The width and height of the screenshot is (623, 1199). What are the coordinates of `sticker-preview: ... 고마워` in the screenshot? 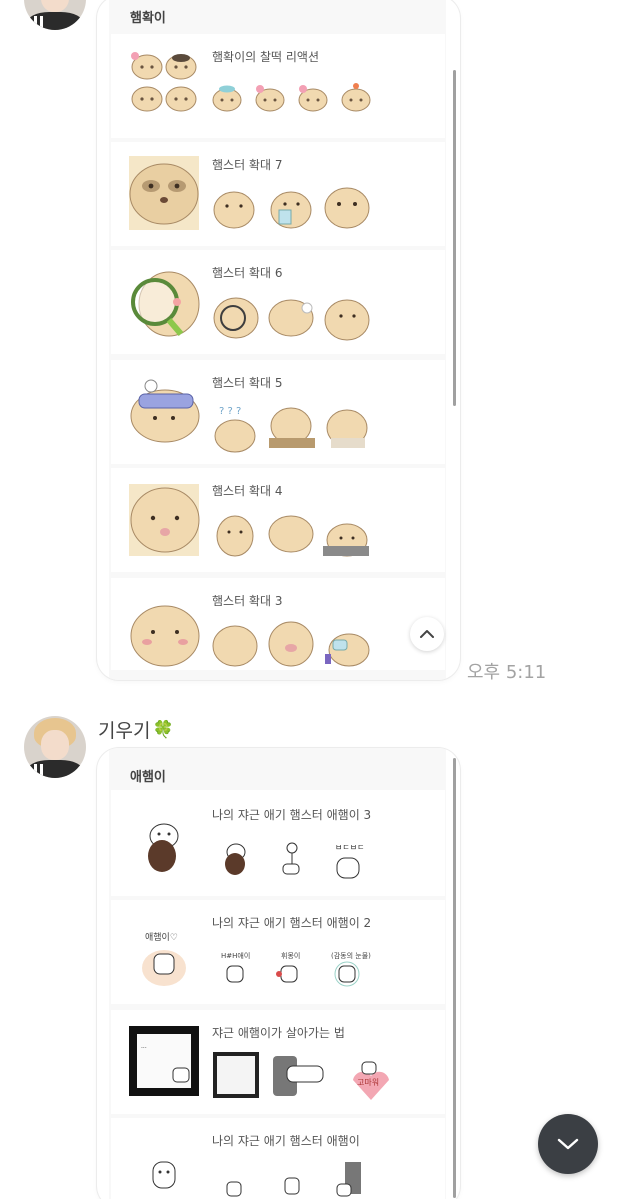 It's located at (259, 1063).